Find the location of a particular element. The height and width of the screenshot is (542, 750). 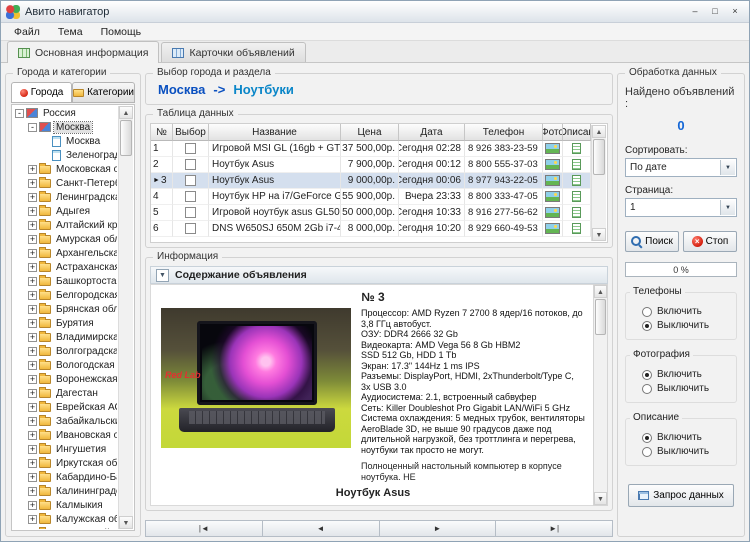

col-number: № is located at coordinates (162, 132).